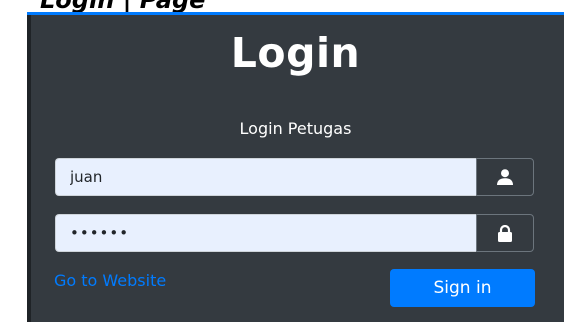  What do you see at coordinates (462, 288) in the screenshot?
I see `sign-in-button: Sign in` at bounding box center [462, 288].